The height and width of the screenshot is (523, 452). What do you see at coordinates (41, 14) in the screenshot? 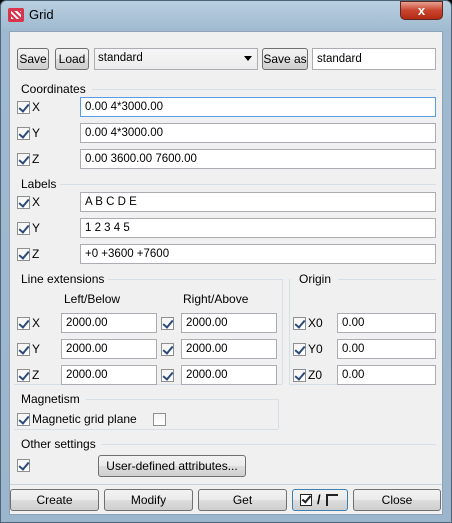
I see `window-title: Grid` at bounding box center [41, 14].